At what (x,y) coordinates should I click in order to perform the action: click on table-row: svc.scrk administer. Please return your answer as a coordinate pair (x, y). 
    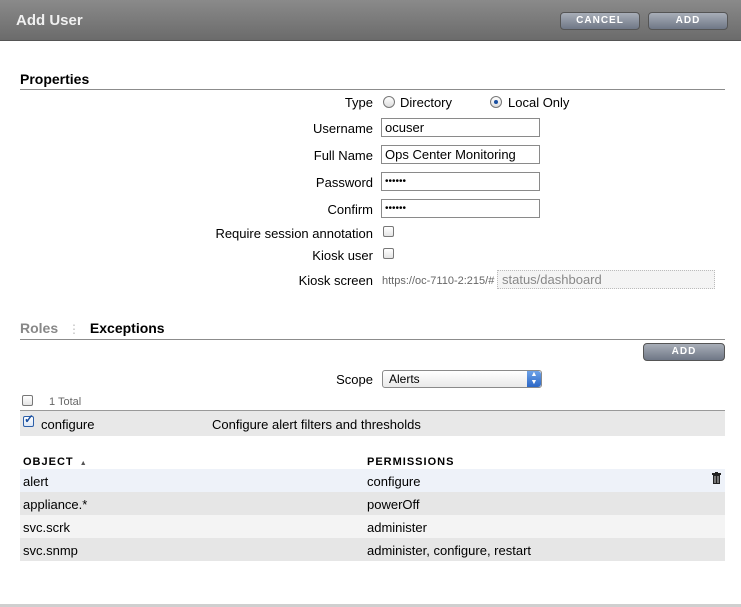
    Looking at the image, I should click on (372, 526).